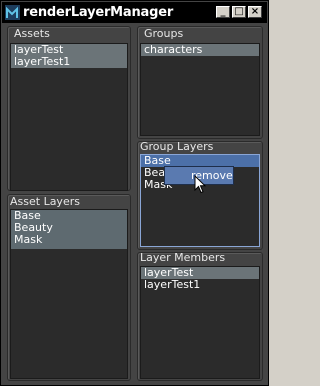  Describe the element at coordinates (239, 12) in the screenshot. I see `maximize-button: □` at that location.